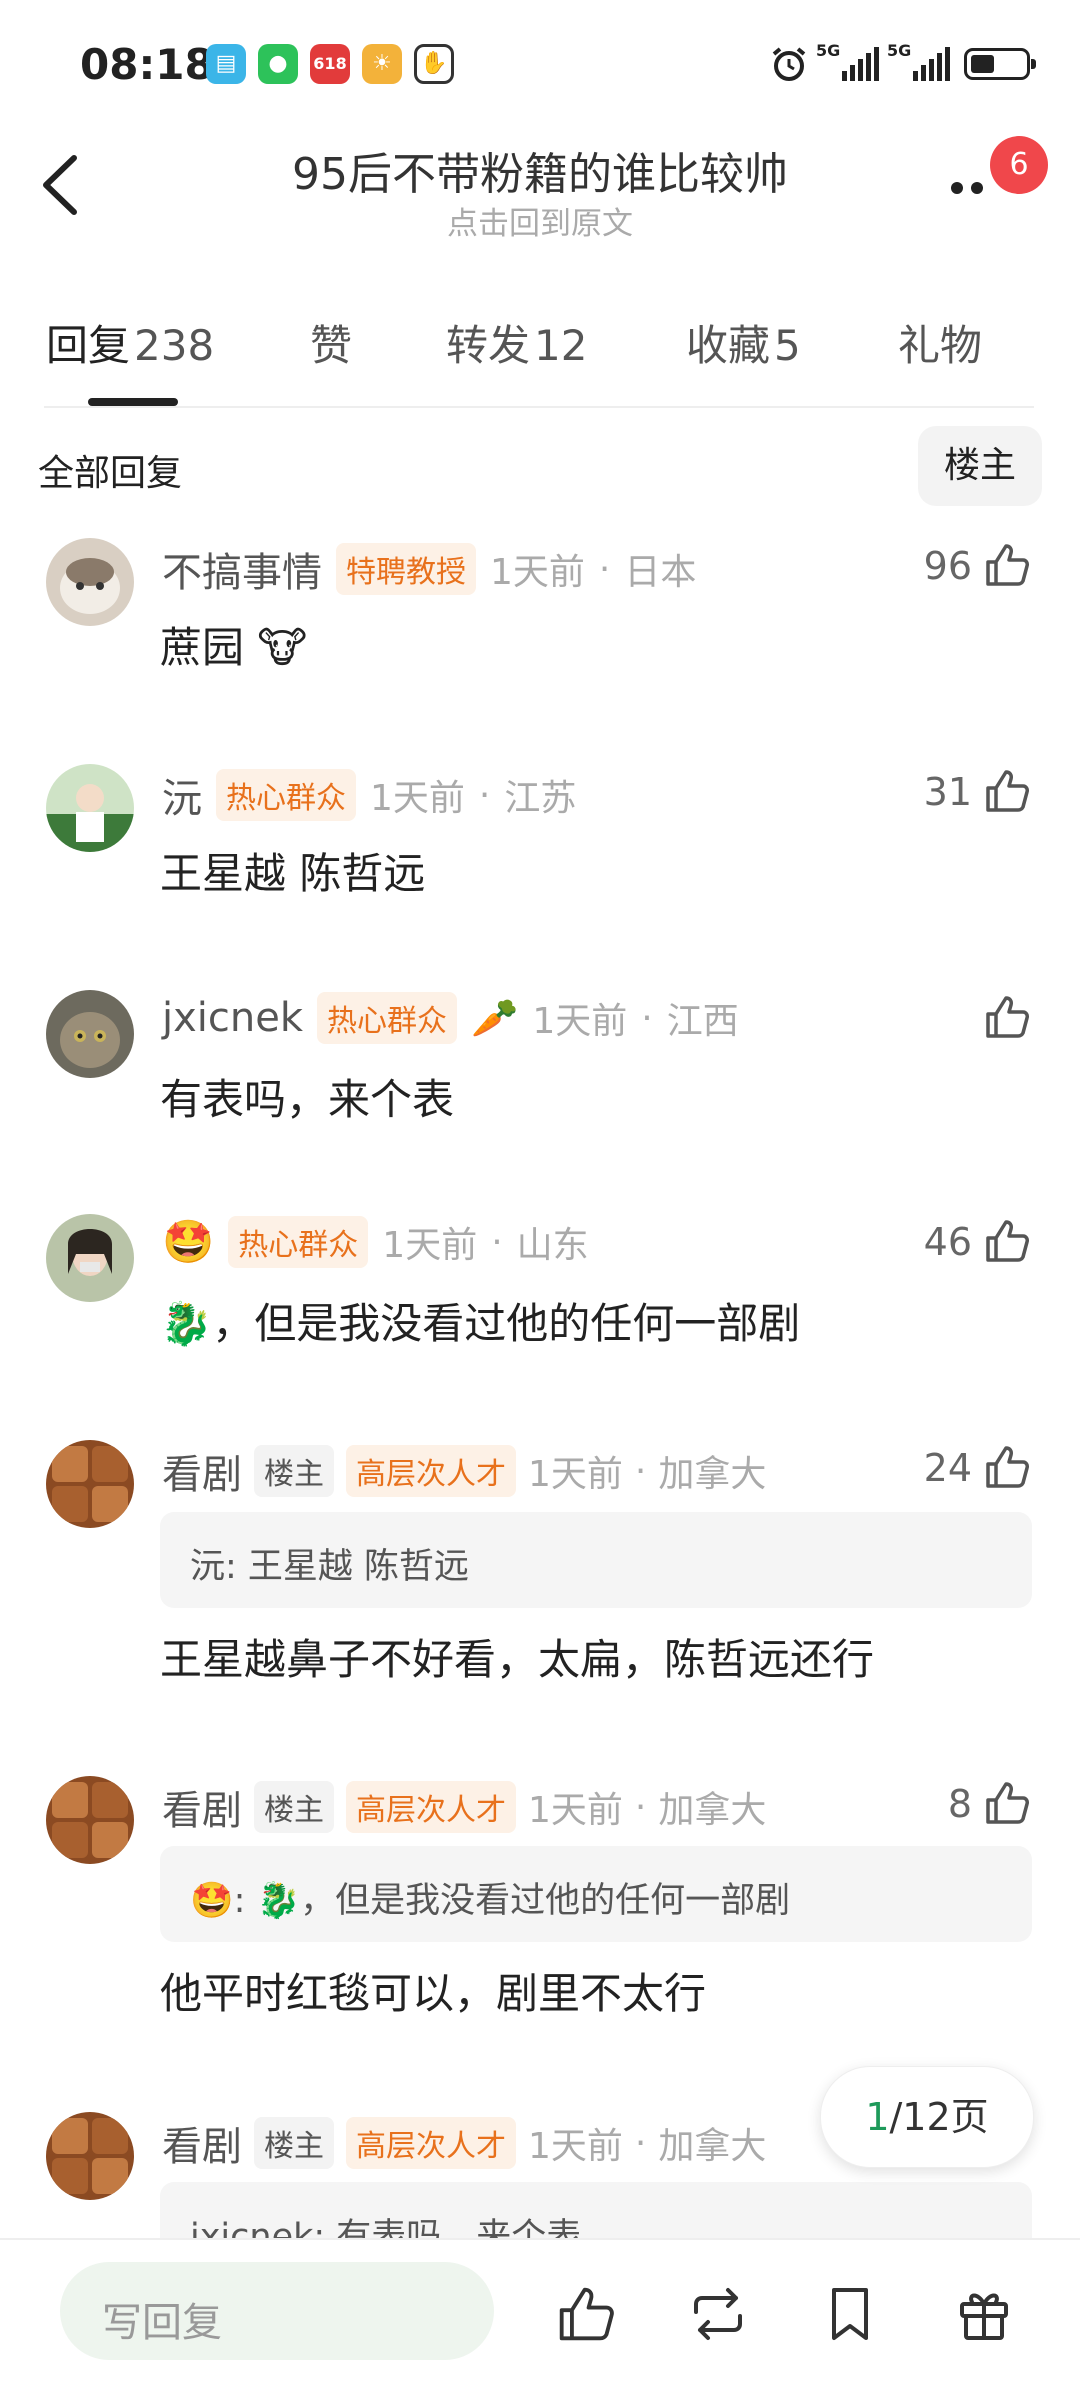  I want to click on like-count: 96, so click(947, 566).